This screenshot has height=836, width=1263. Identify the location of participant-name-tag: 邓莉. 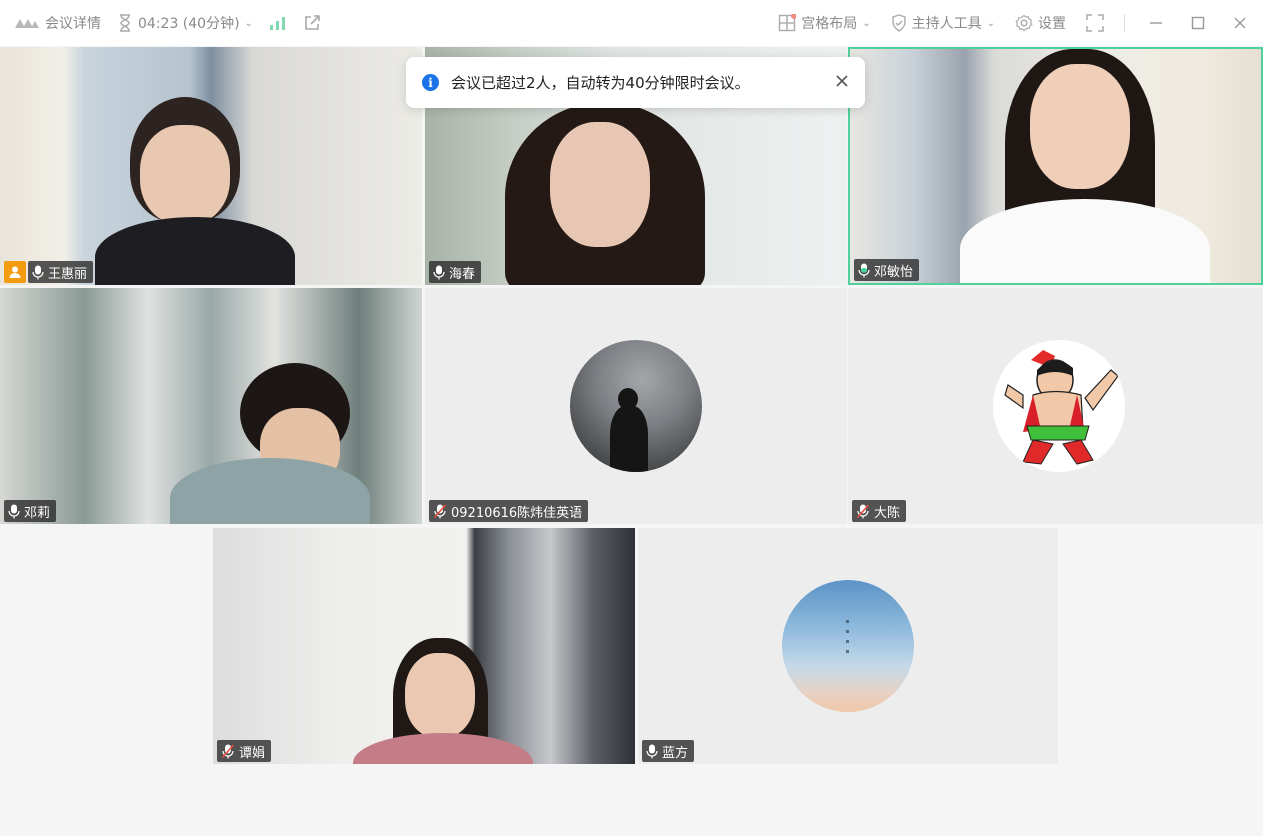
(30, 511).